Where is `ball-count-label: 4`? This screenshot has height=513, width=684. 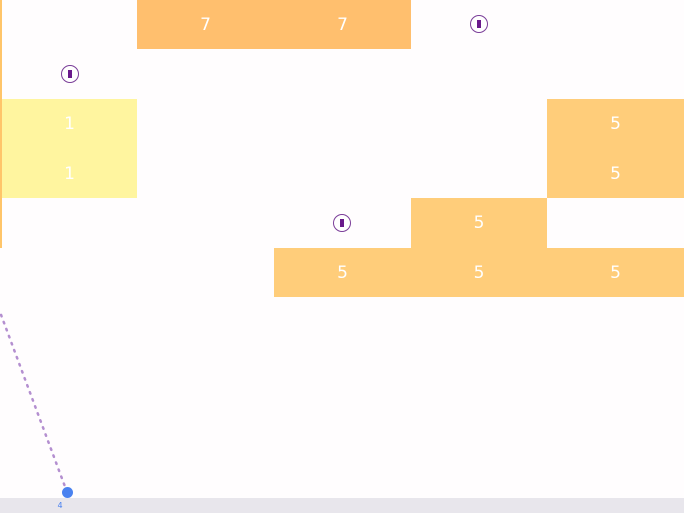
ball-count-label: 4 is located at coordinates (60, 505).